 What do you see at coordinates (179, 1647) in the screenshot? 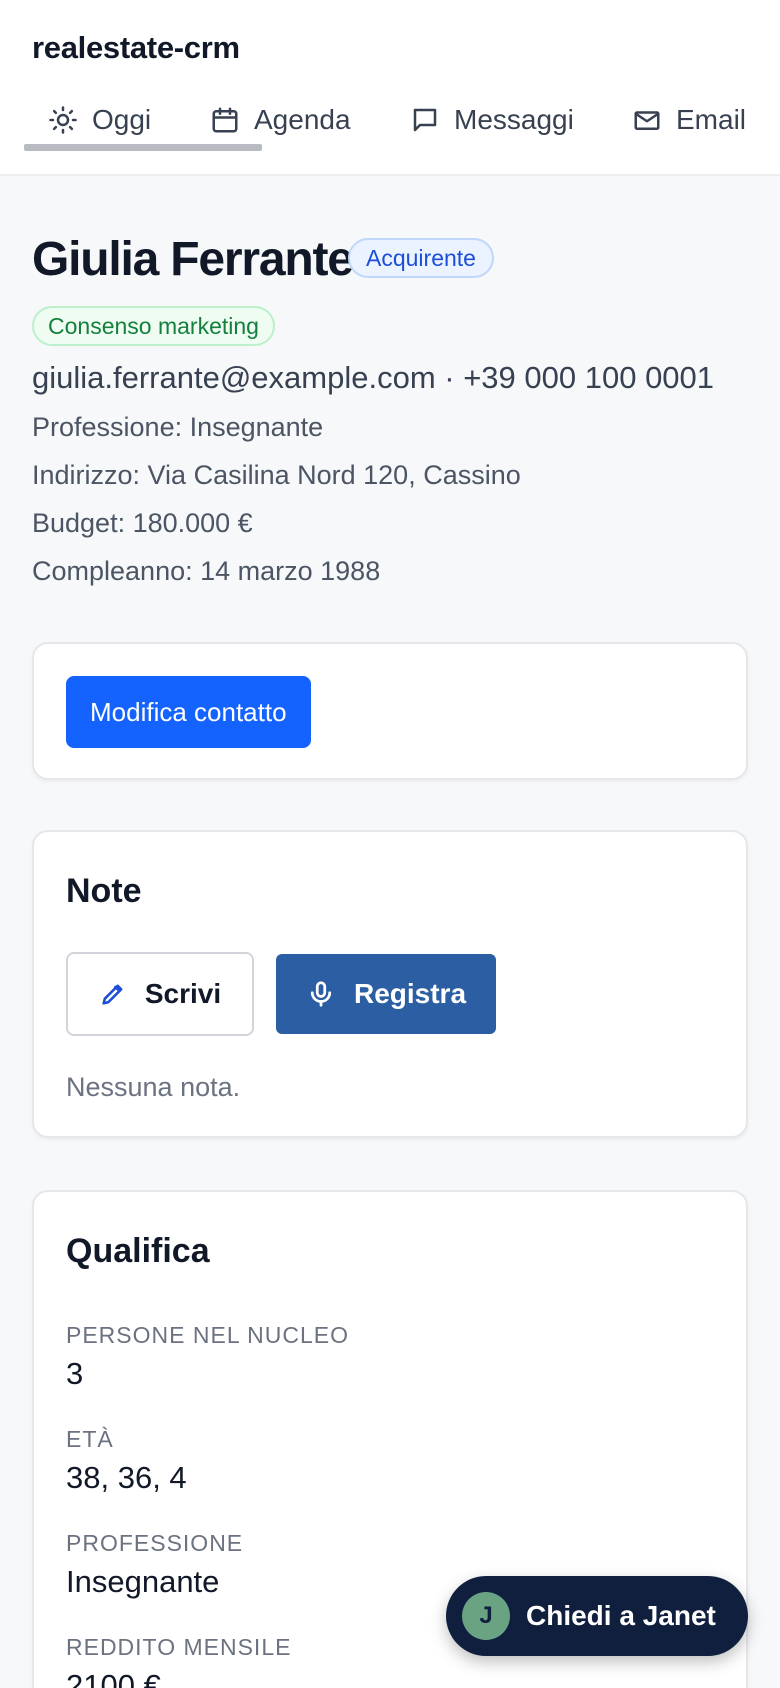
I see `field-label-income: REDDITO MENSILE` at bounding box center [179, 1647].